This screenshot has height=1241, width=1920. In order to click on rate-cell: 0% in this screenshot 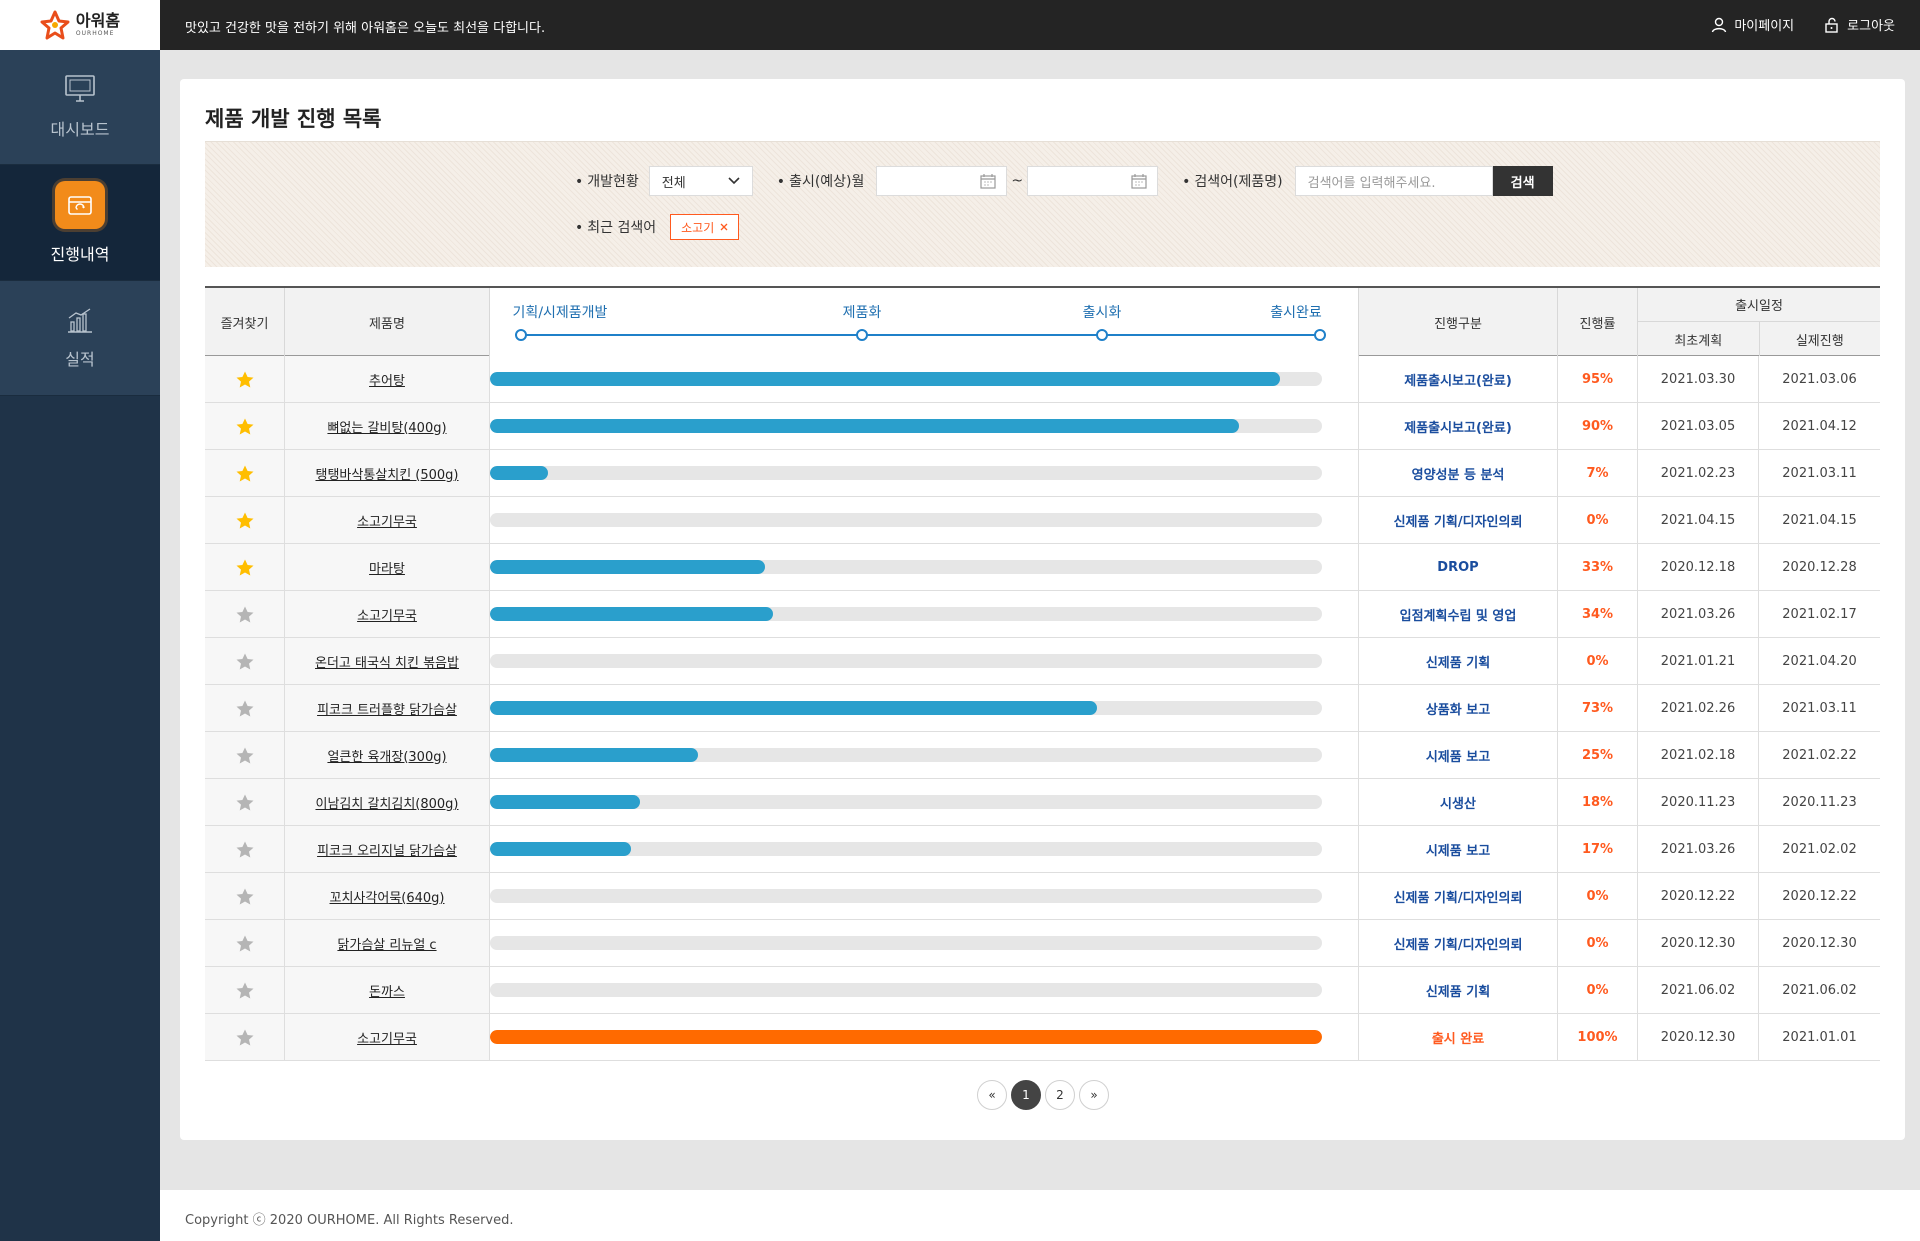, I will do `click(1598, 520)`.